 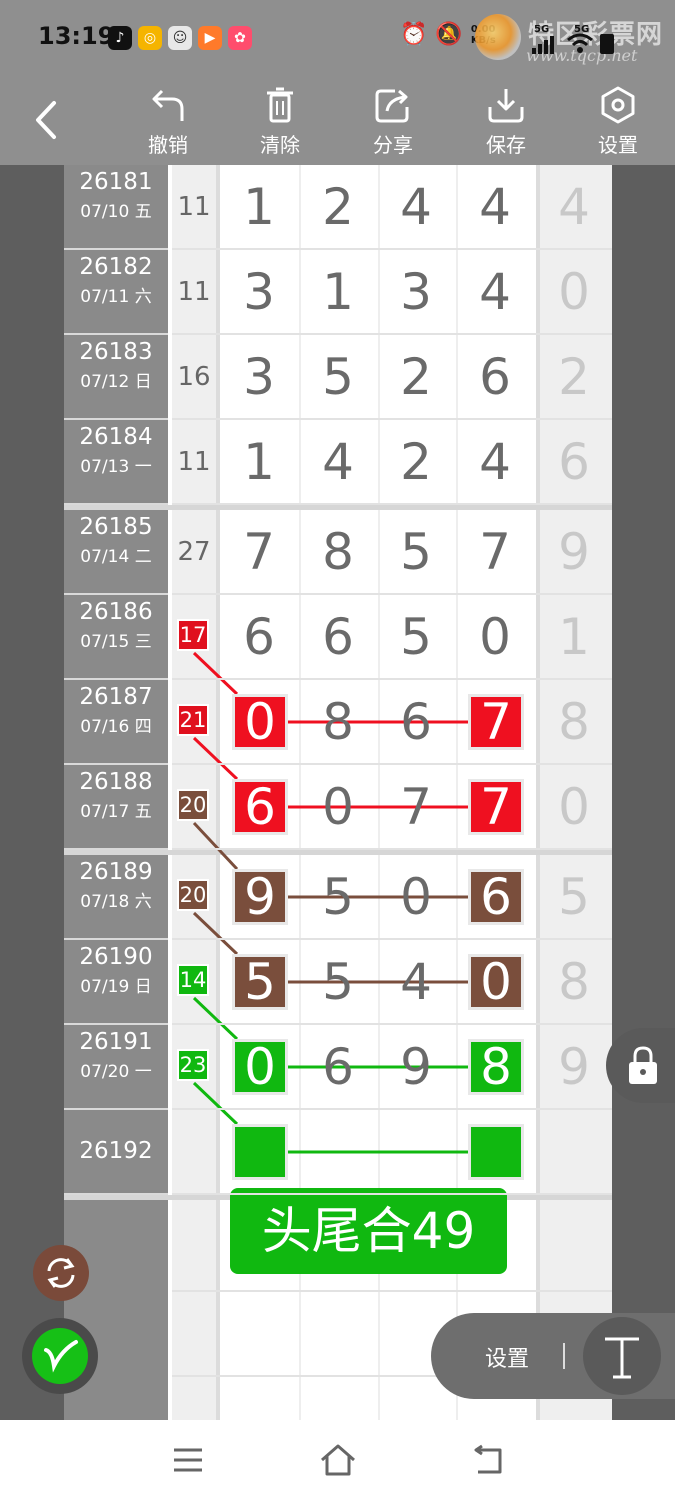 What do you see at coordinates (643, 792) in the screenshot?
I see `right-margin` at bounding box center [643, 792].